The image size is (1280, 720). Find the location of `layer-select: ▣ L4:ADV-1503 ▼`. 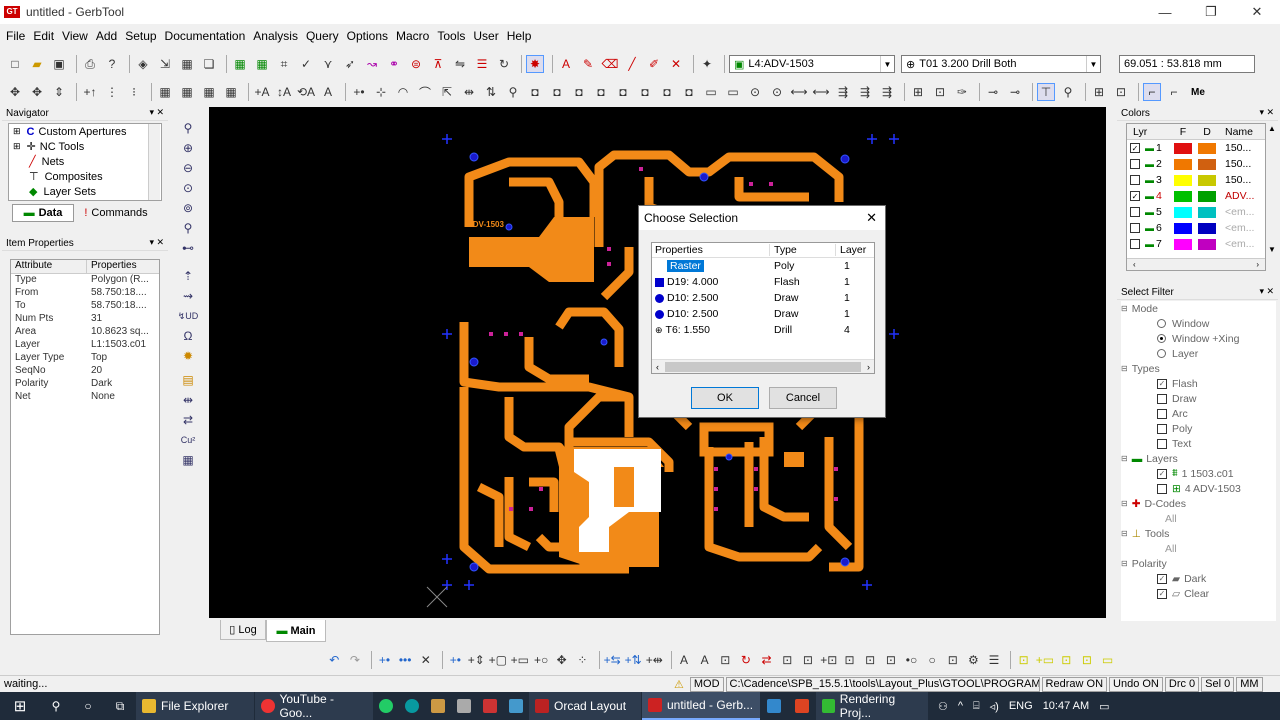

layer-select: ▣ L4:ADV-1503 ▼ is located at coordinates (812, 64).